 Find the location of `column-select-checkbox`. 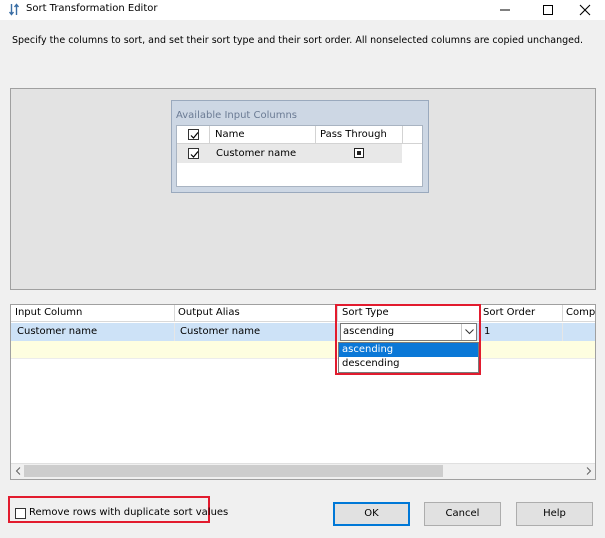

column-select-checkbox is located at coordinates (193, 153).